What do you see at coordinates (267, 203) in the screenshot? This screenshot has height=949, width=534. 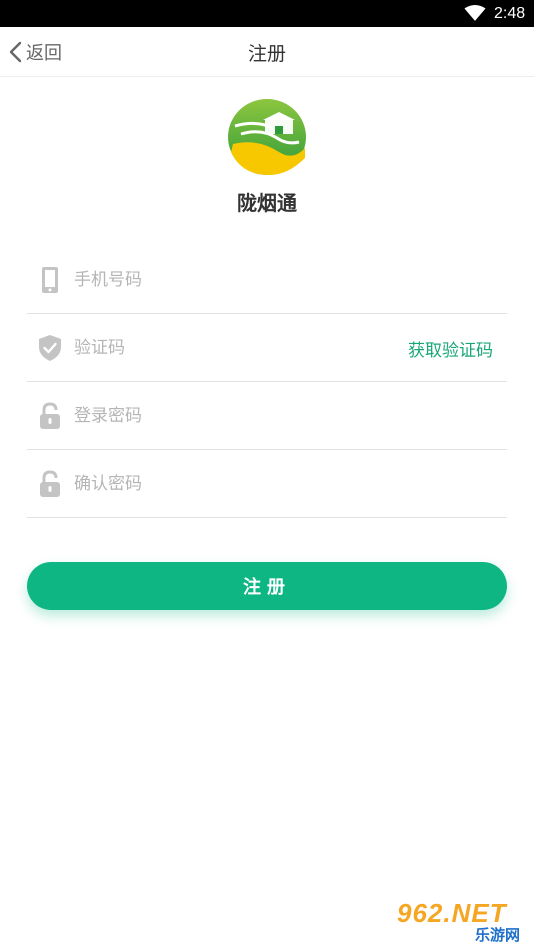 I see `app-name: 陇烟通` at bounding box center [267, 203].